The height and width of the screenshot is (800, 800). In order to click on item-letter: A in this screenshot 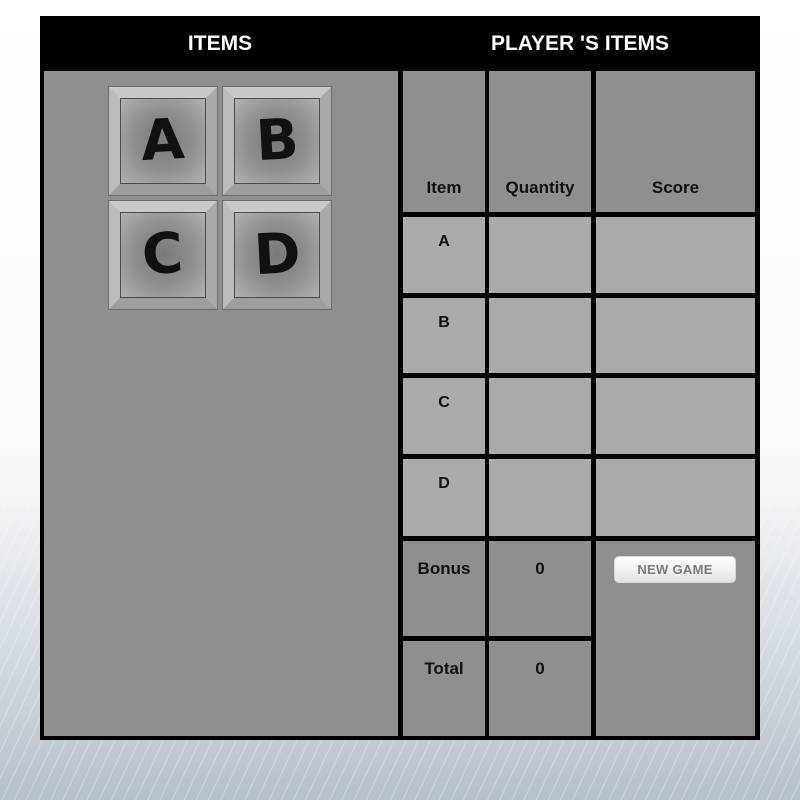, I will do `click(163, 140)`.